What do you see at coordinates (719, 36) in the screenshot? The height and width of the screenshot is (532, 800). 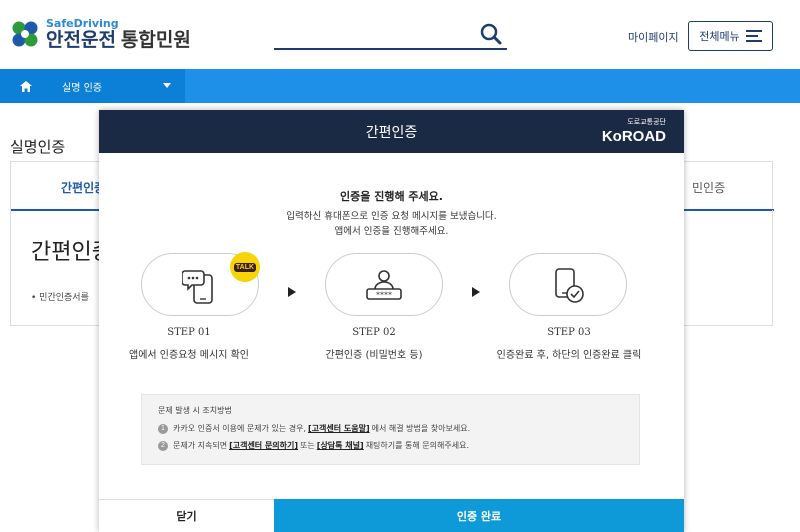 I see `all-menu-label: 전체메뉴` at bounding box center [719, 36].